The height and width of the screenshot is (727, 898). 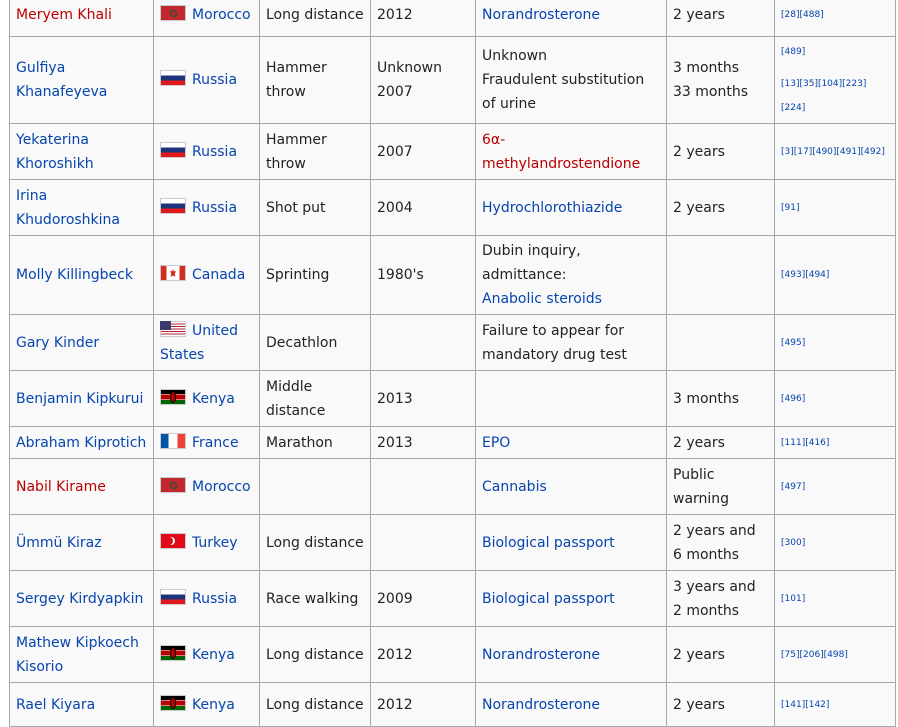 I want to click on substance-link: Anabolic steroids, so click(x=571, y=299).